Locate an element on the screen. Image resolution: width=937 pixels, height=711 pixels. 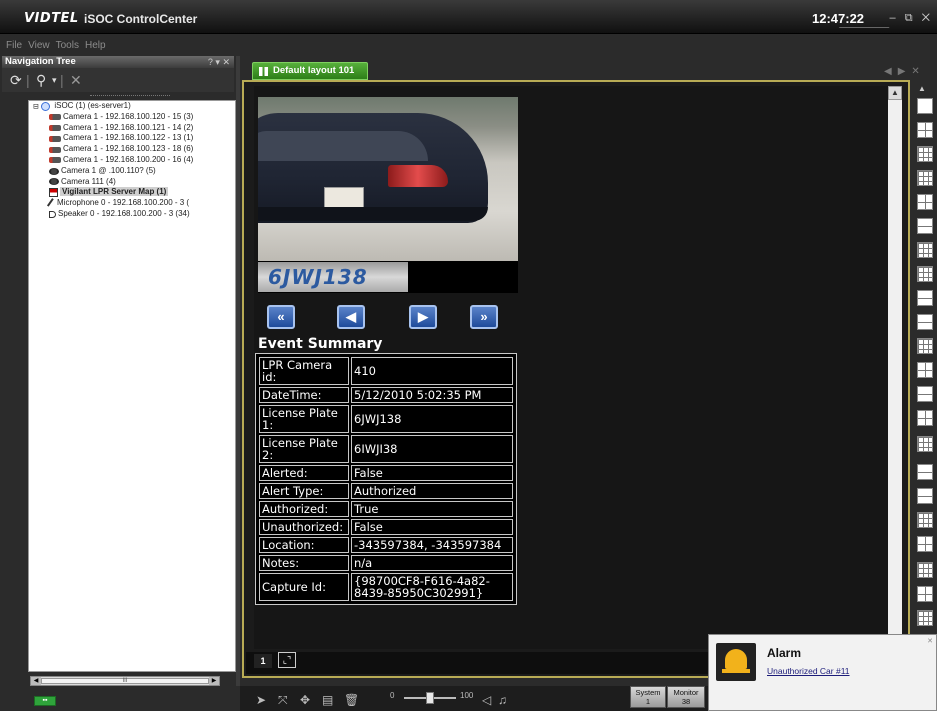
tree-item: Camera 1 - 192.168.100.123 - 18 (6) is located at coordinates (132, 149).